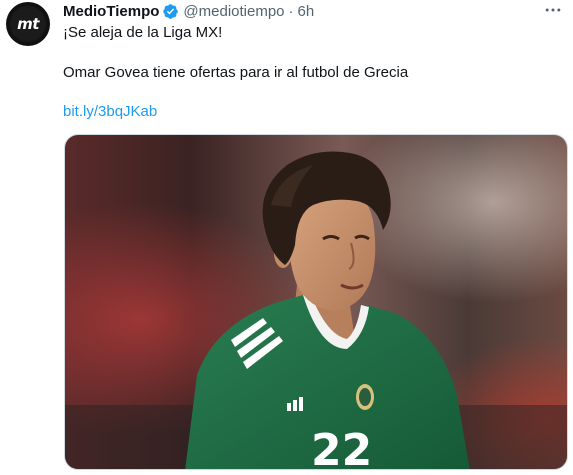  Describe the element at coordinates (143, 32) in the screenshot. I see `tweet-text-line-1: ¡Se aleja de la Liga MX!` at that location.